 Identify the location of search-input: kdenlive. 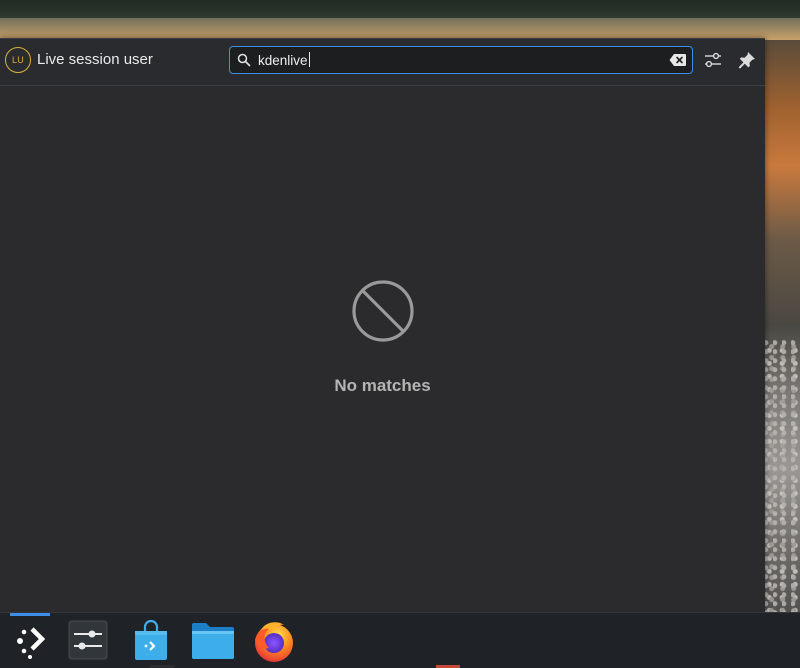
(284, 60).